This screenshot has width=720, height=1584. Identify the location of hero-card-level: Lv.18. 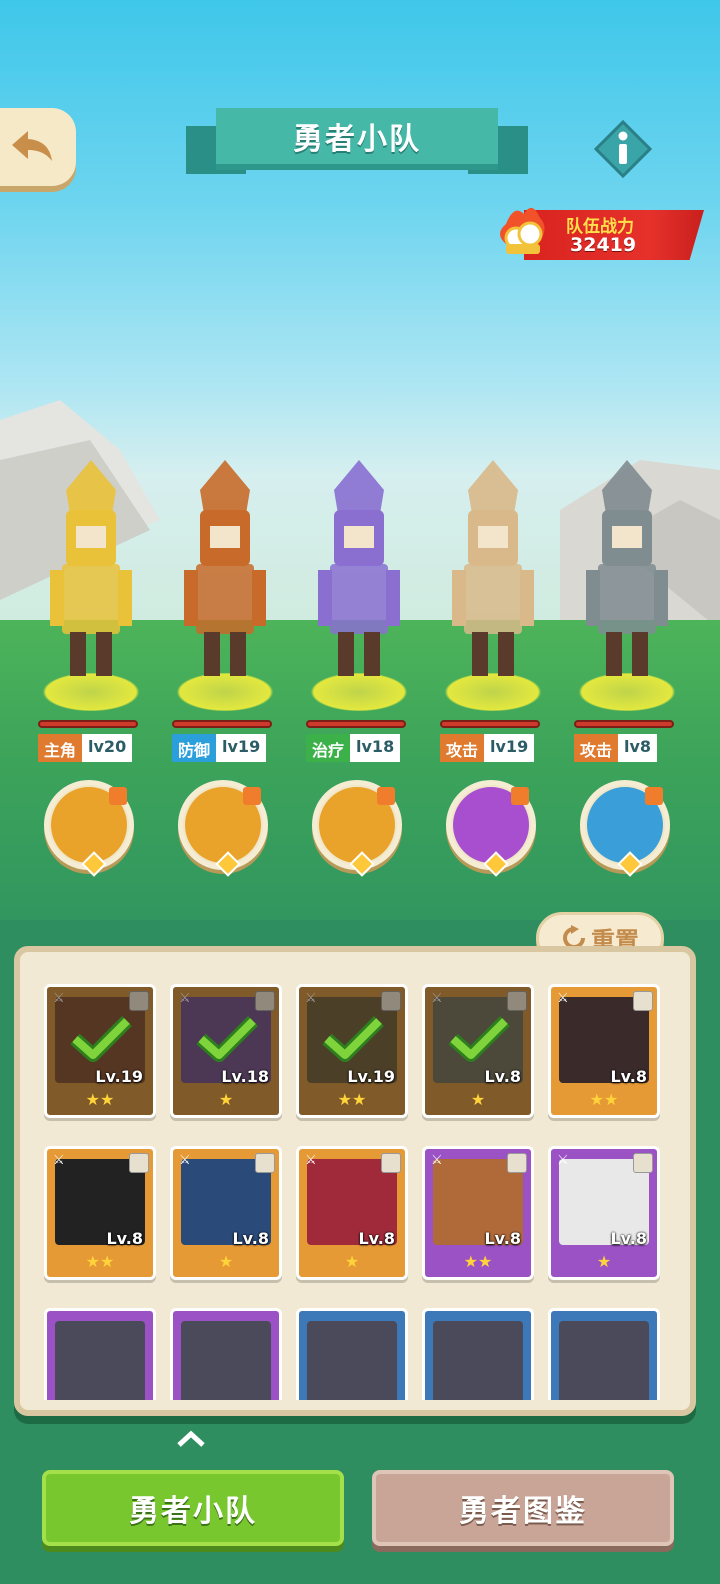
(245, 1076).